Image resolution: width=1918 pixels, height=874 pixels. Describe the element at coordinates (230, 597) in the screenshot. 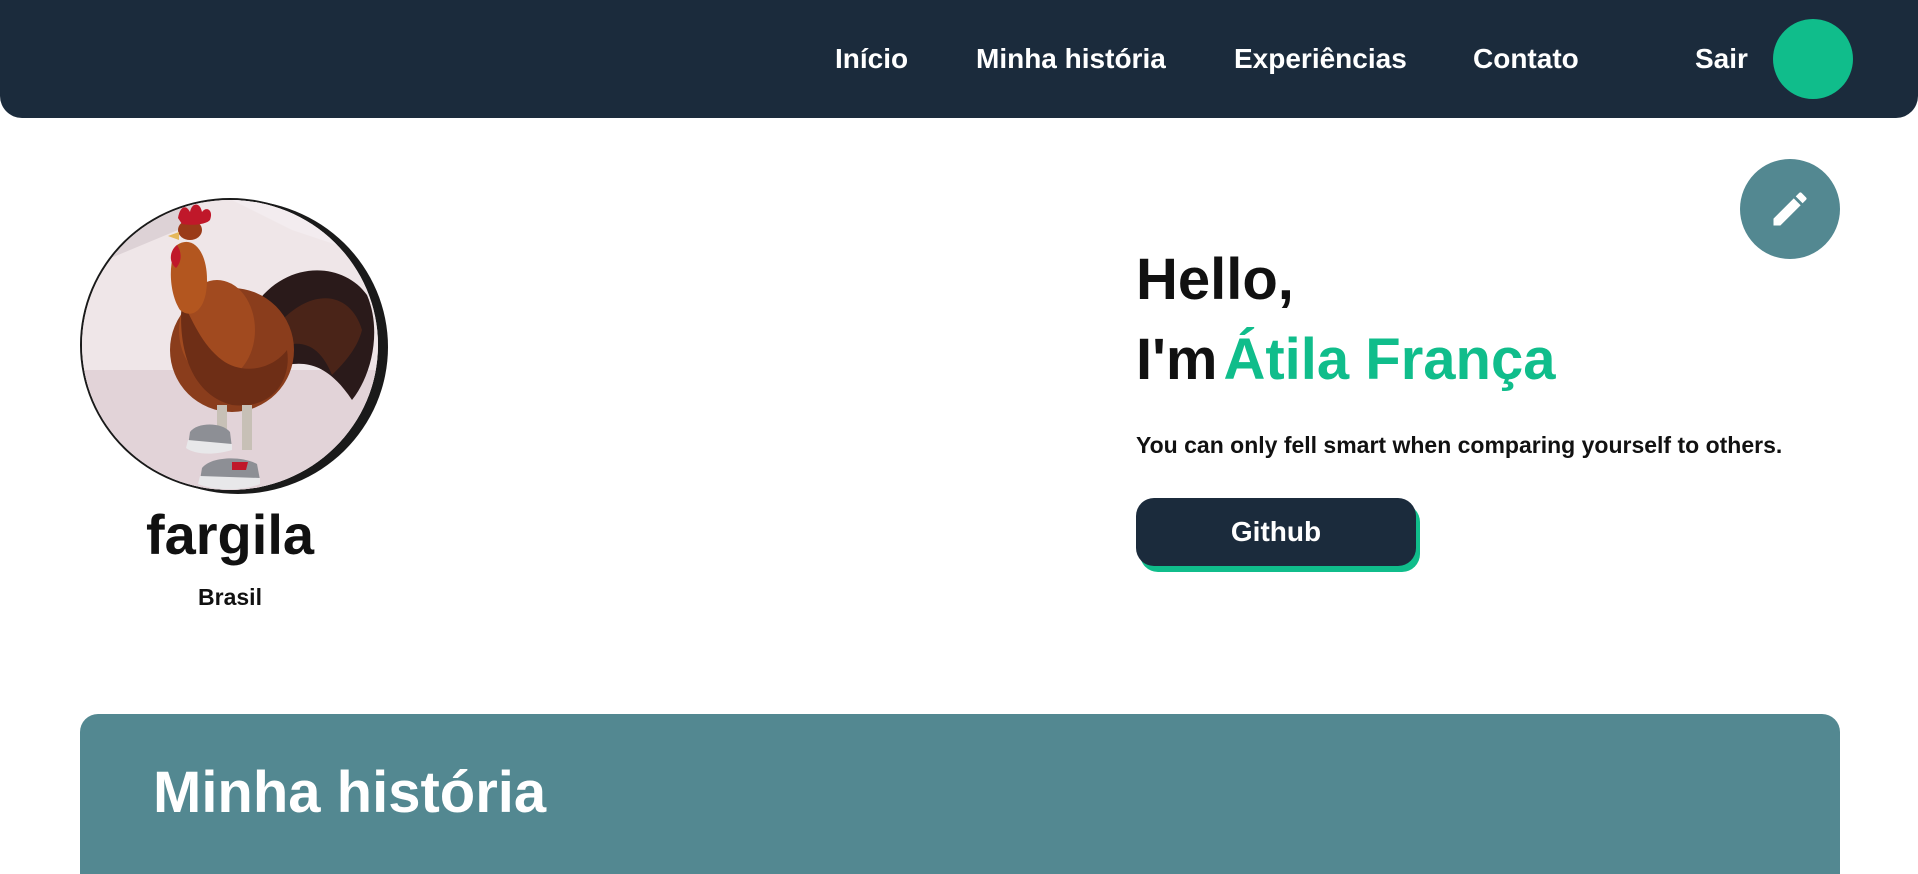

I see `profile-country: Brasil` at that location.